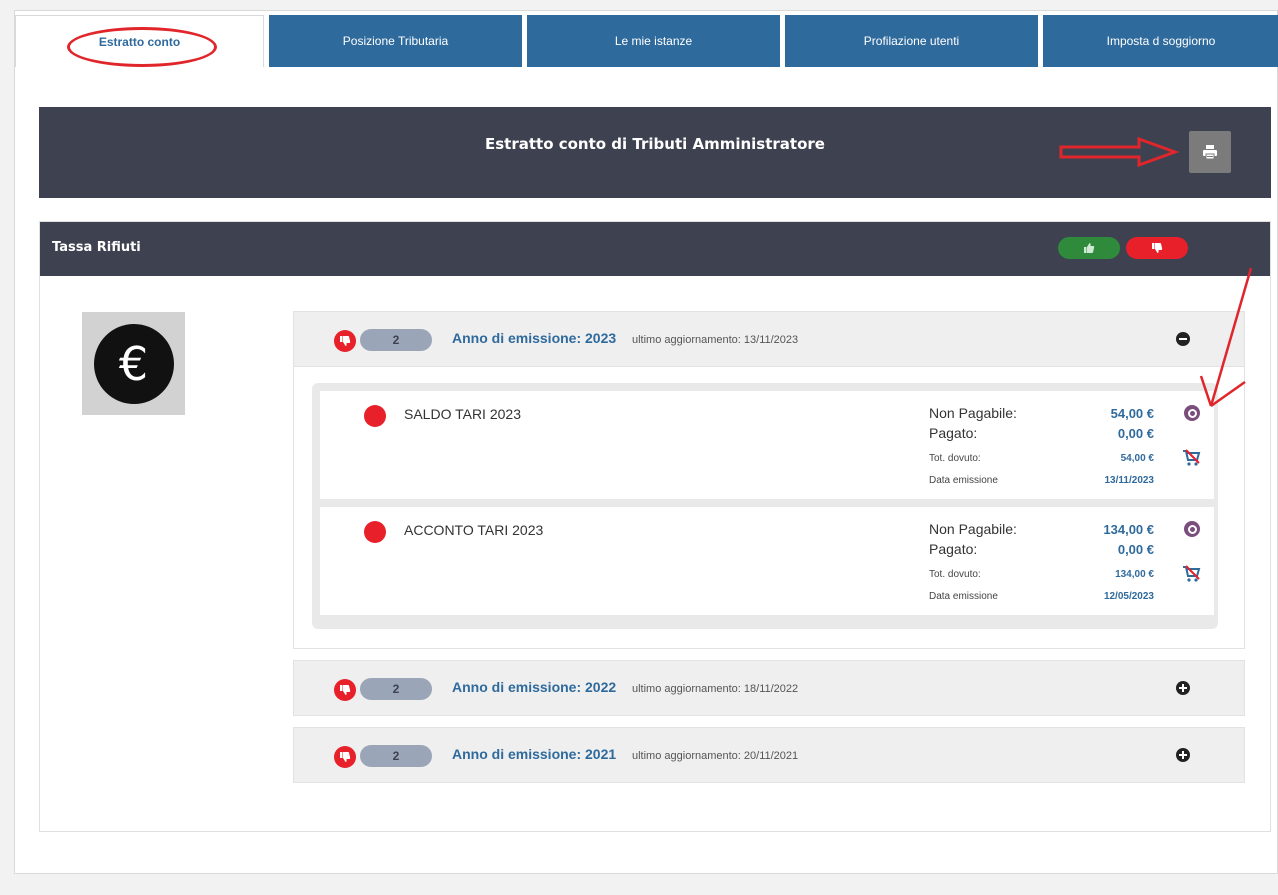 The height and width of the screenshot is (895, 1278). I want to click on euro-icon: €, so click(133, 363).